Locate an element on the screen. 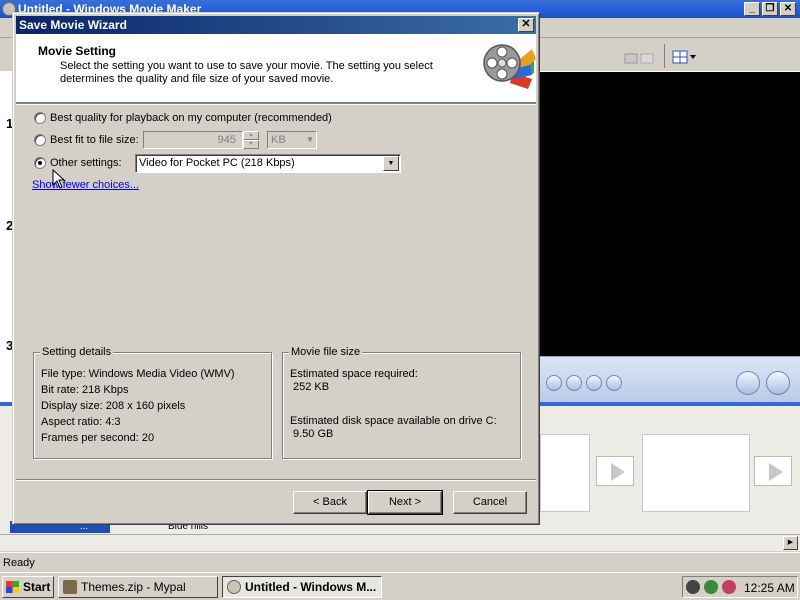 This screenshot has width=800, height=600. display-size-detail: Display size: 208 x 160 pixels is located at coordinates (113, 406).